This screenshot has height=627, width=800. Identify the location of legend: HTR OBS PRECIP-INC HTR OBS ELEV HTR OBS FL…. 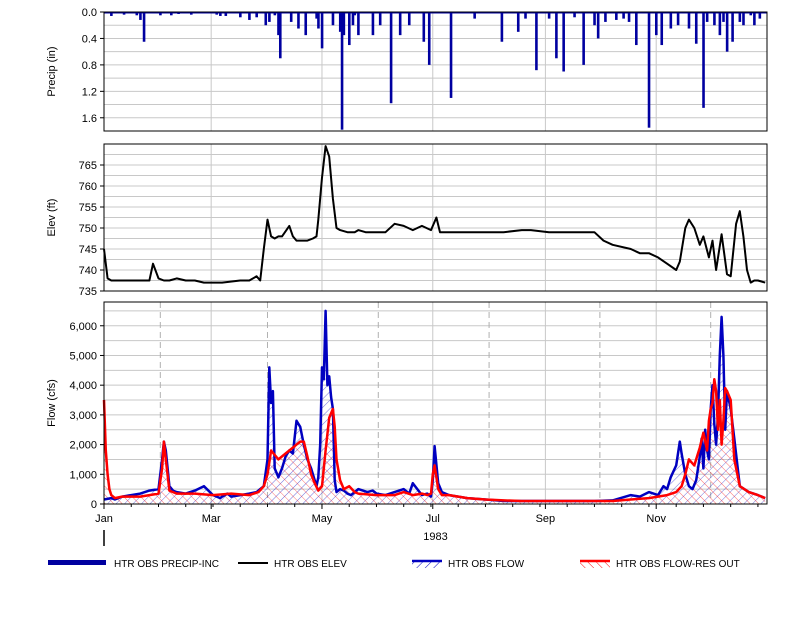
(394, 564).